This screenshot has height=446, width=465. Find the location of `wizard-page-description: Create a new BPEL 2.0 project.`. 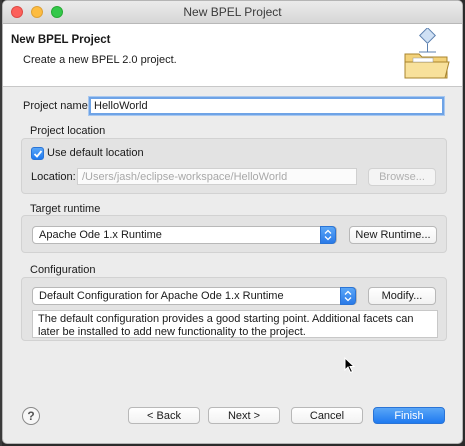

wizard-page-description: Create a new BPEL 2.0 project. is located at coordinates (100, 60).